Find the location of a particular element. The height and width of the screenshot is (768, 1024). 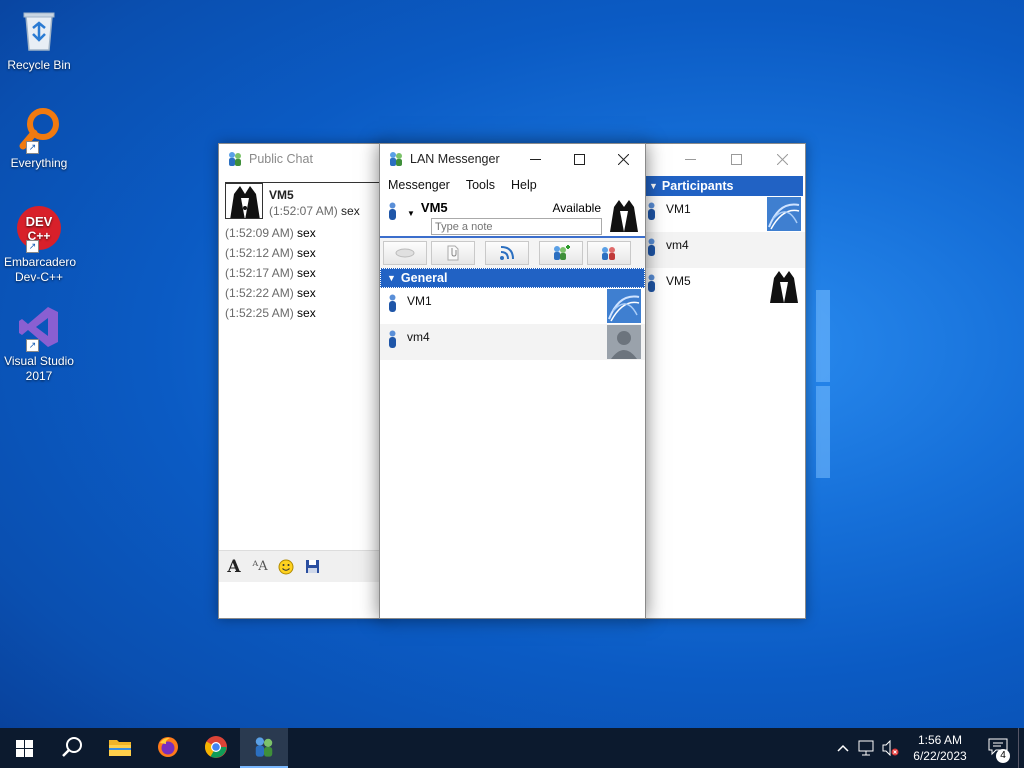

note-input is located at coordinates (516, 226).